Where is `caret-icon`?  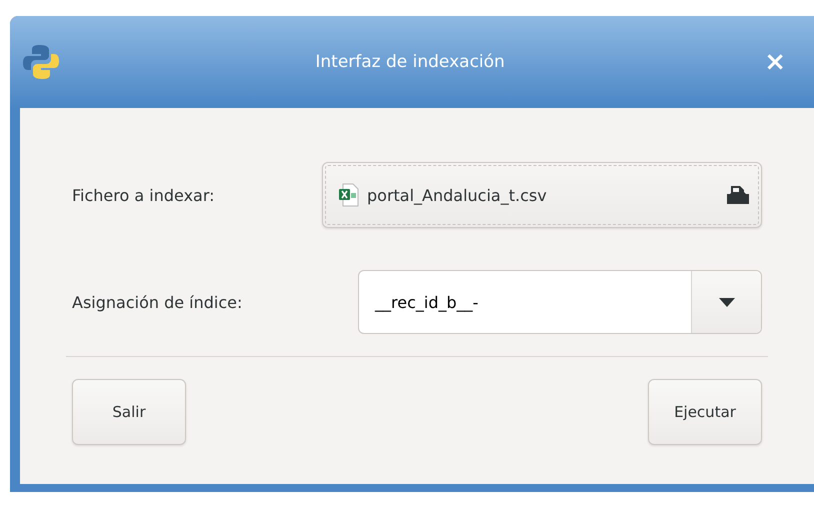
caret-icon is located at coordinates (726, 302).